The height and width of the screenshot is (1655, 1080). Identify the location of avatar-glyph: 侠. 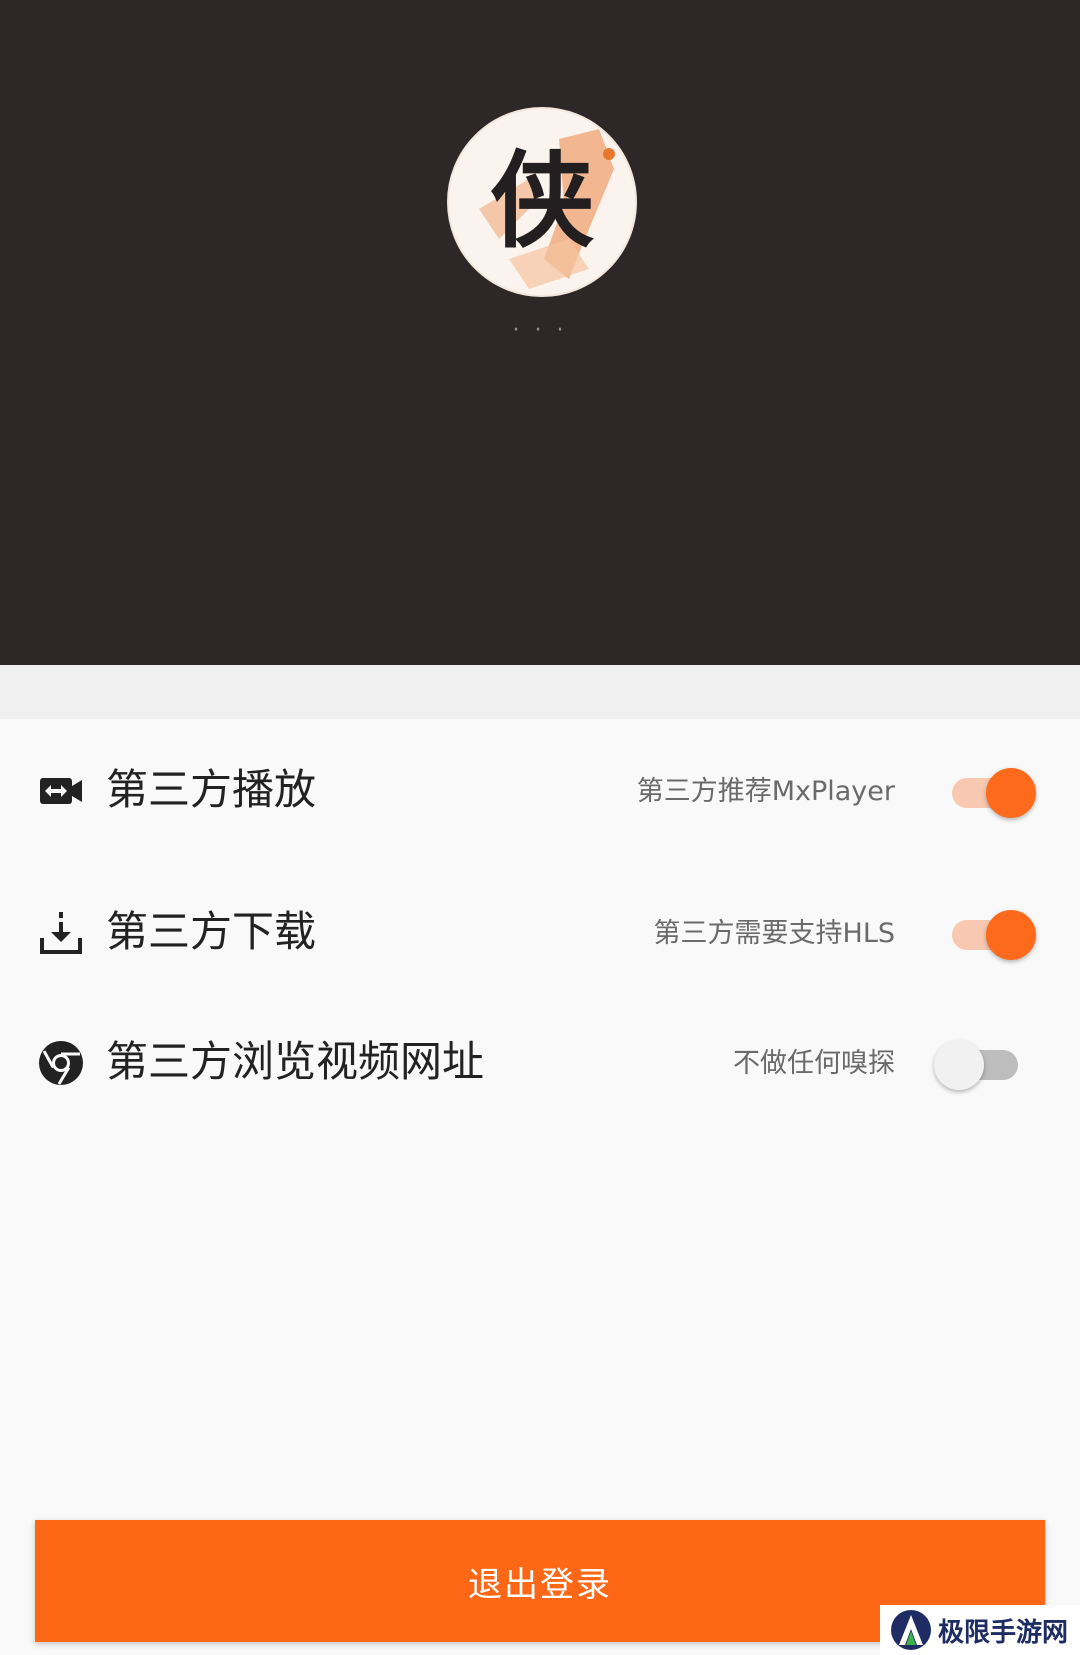
(542, 200).